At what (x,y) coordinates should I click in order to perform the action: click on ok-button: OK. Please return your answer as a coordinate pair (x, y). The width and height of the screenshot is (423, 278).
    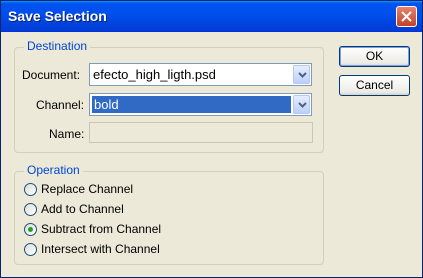
    Looking at the image, I should click on (374, 56).